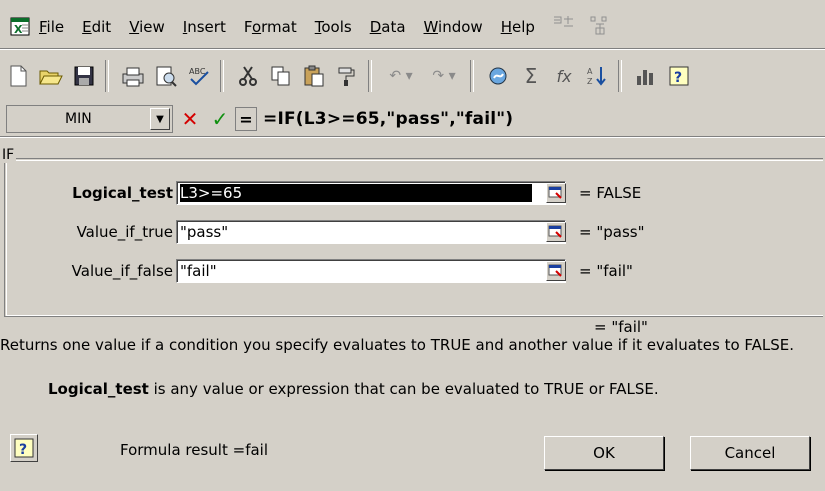  I want to click on excel-document-icon: X, so click(21, 27).